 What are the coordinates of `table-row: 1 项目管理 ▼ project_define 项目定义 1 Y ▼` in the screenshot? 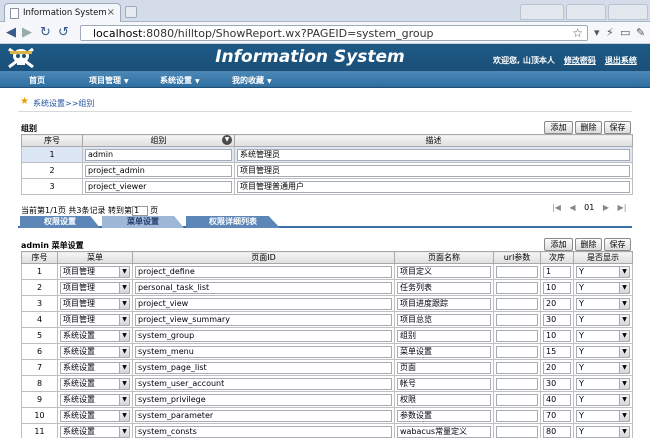 It's located at (327, 271).